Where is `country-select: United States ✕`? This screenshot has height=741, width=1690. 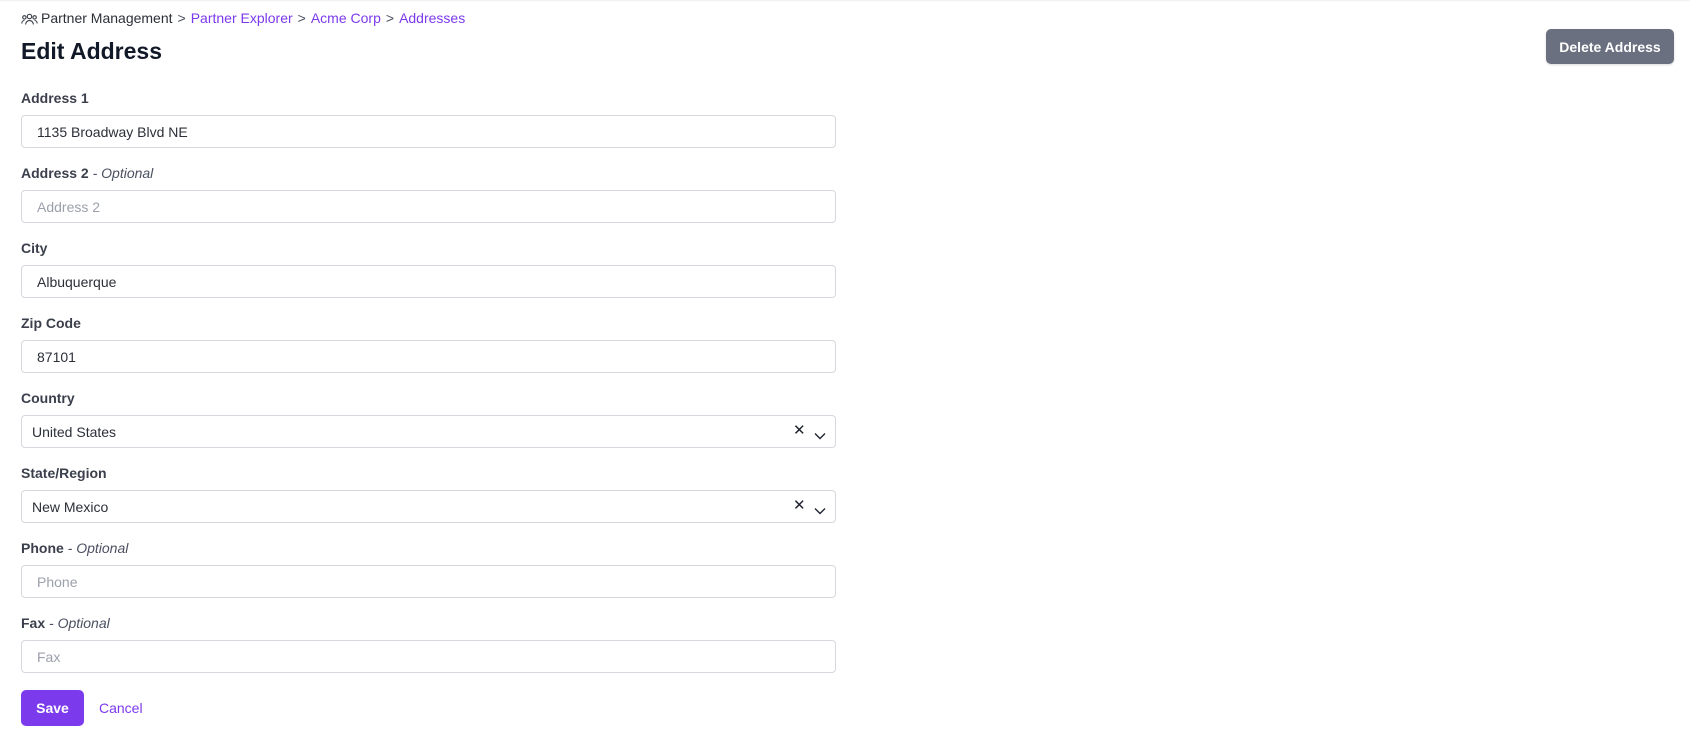 country-select: United States ✕ is located at coordinates (428, 431).